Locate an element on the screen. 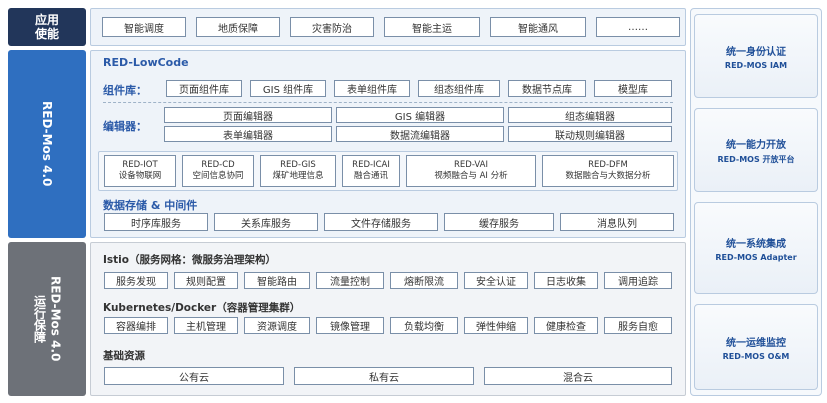 The image size is (827, 403). card-sub: RED-MOS O&M is located at coordinates (756, 356).